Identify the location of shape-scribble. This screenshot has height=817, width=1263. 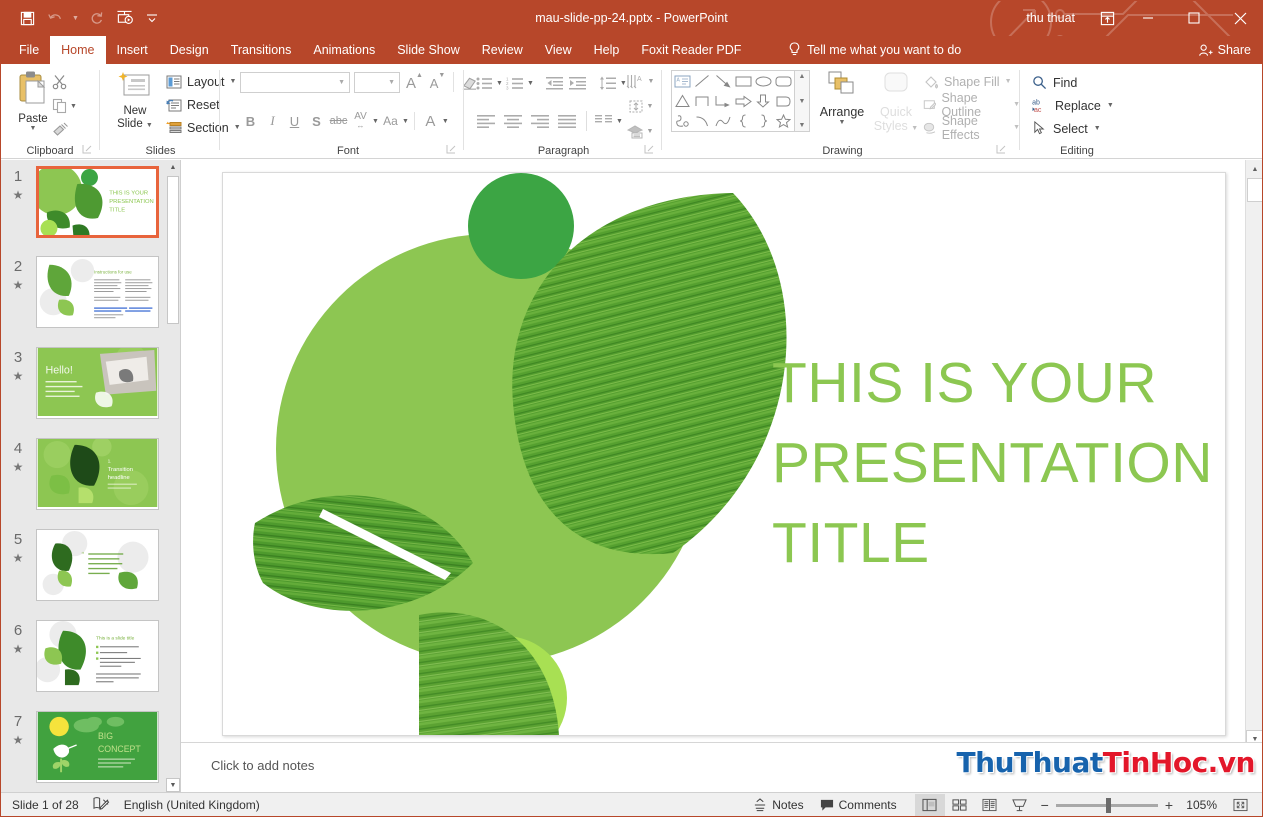
(682, 121).